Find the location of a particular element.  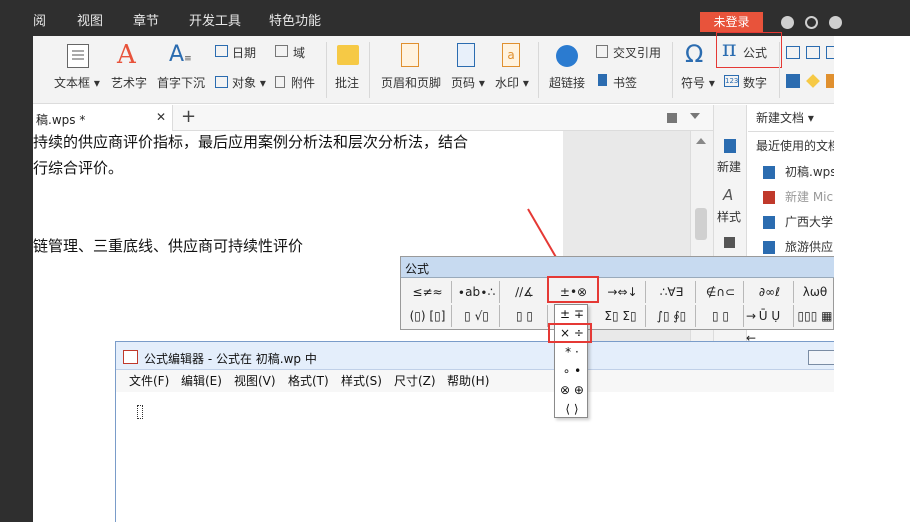

angle-brackets-item: ⟨ ⟩ is located at coordinates (572, 409).